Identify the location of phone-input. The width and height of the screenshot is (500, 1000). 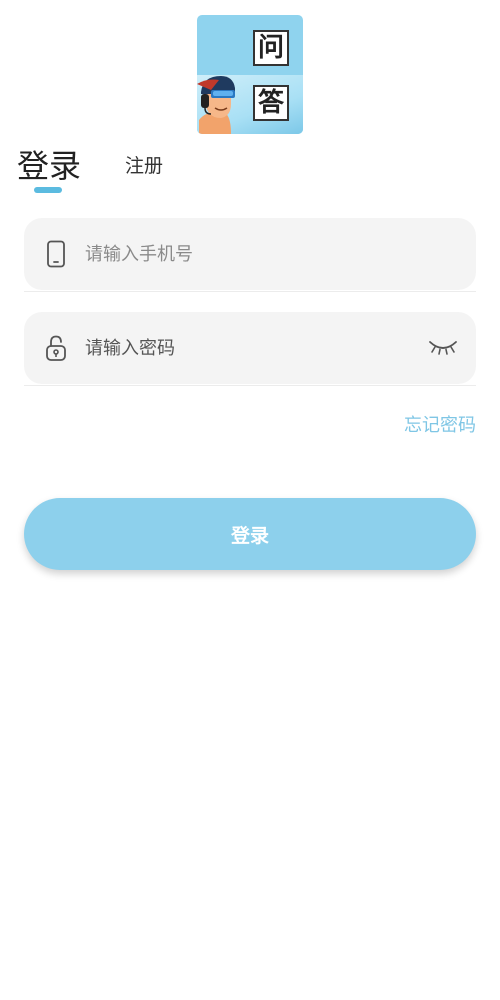
(245, 254).